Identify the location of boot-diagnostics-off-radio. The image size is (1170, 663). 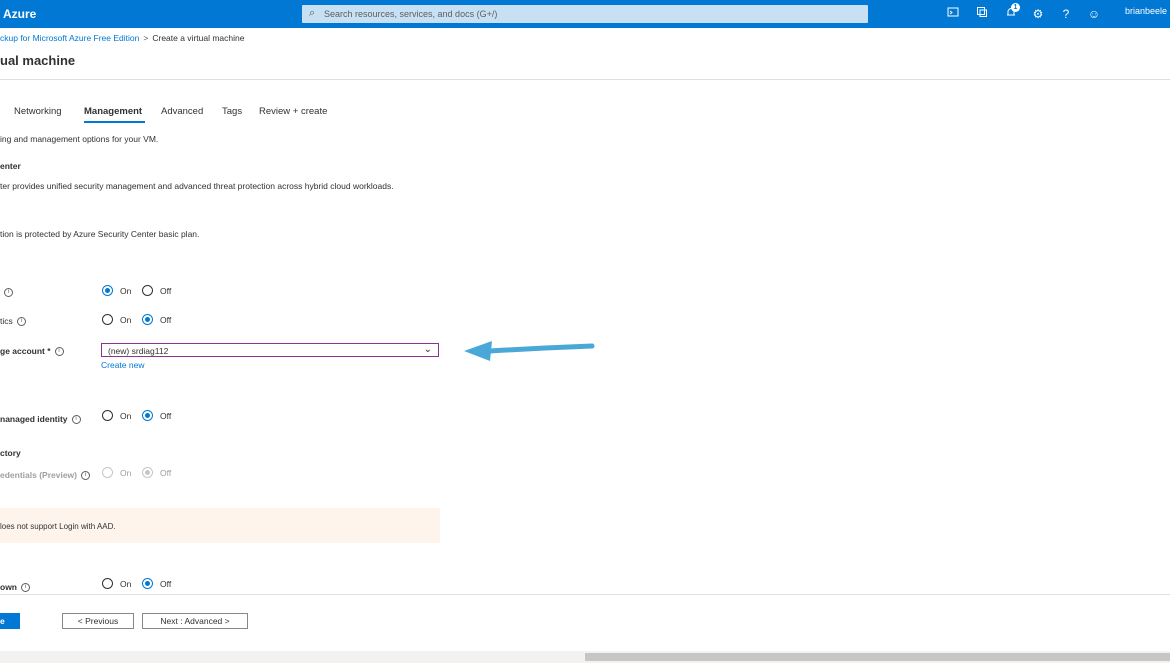
(147, 290).